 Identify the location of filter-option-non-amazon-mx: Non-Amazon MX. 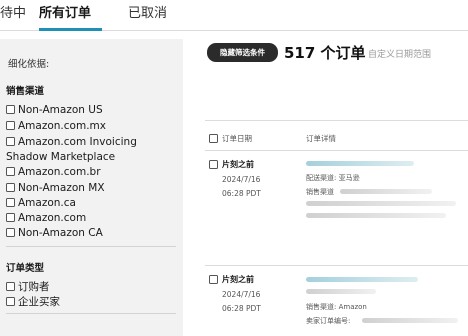
(93, 188).